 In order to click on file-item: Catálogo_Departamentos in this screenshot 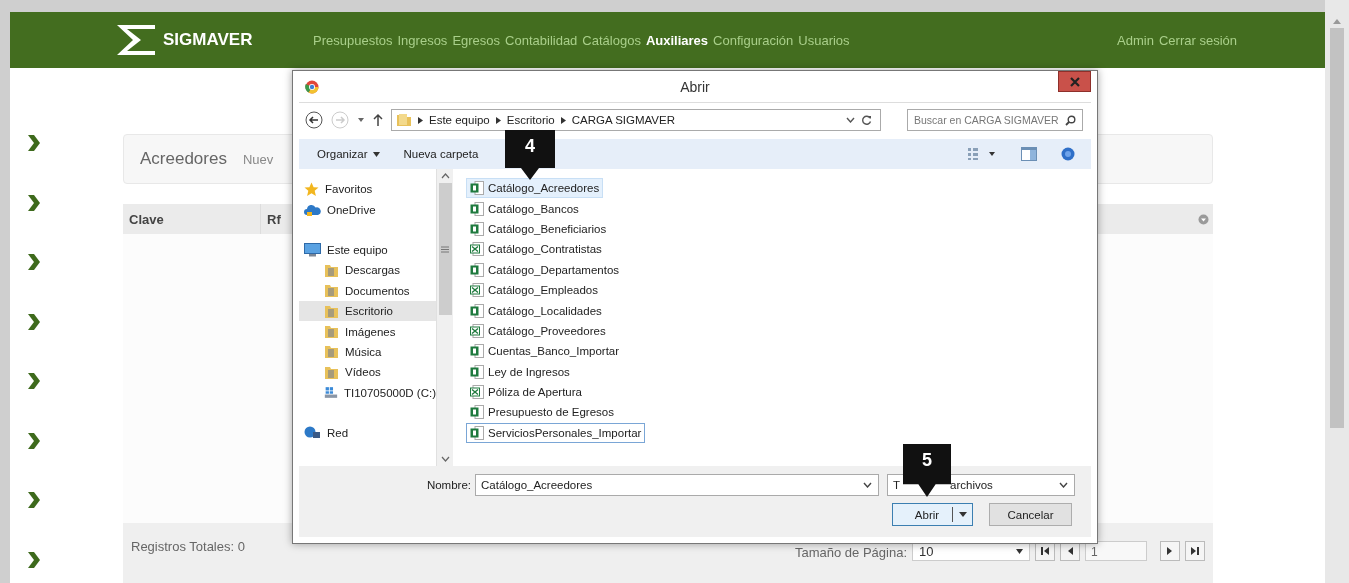, I will do `click(545, 269)`.